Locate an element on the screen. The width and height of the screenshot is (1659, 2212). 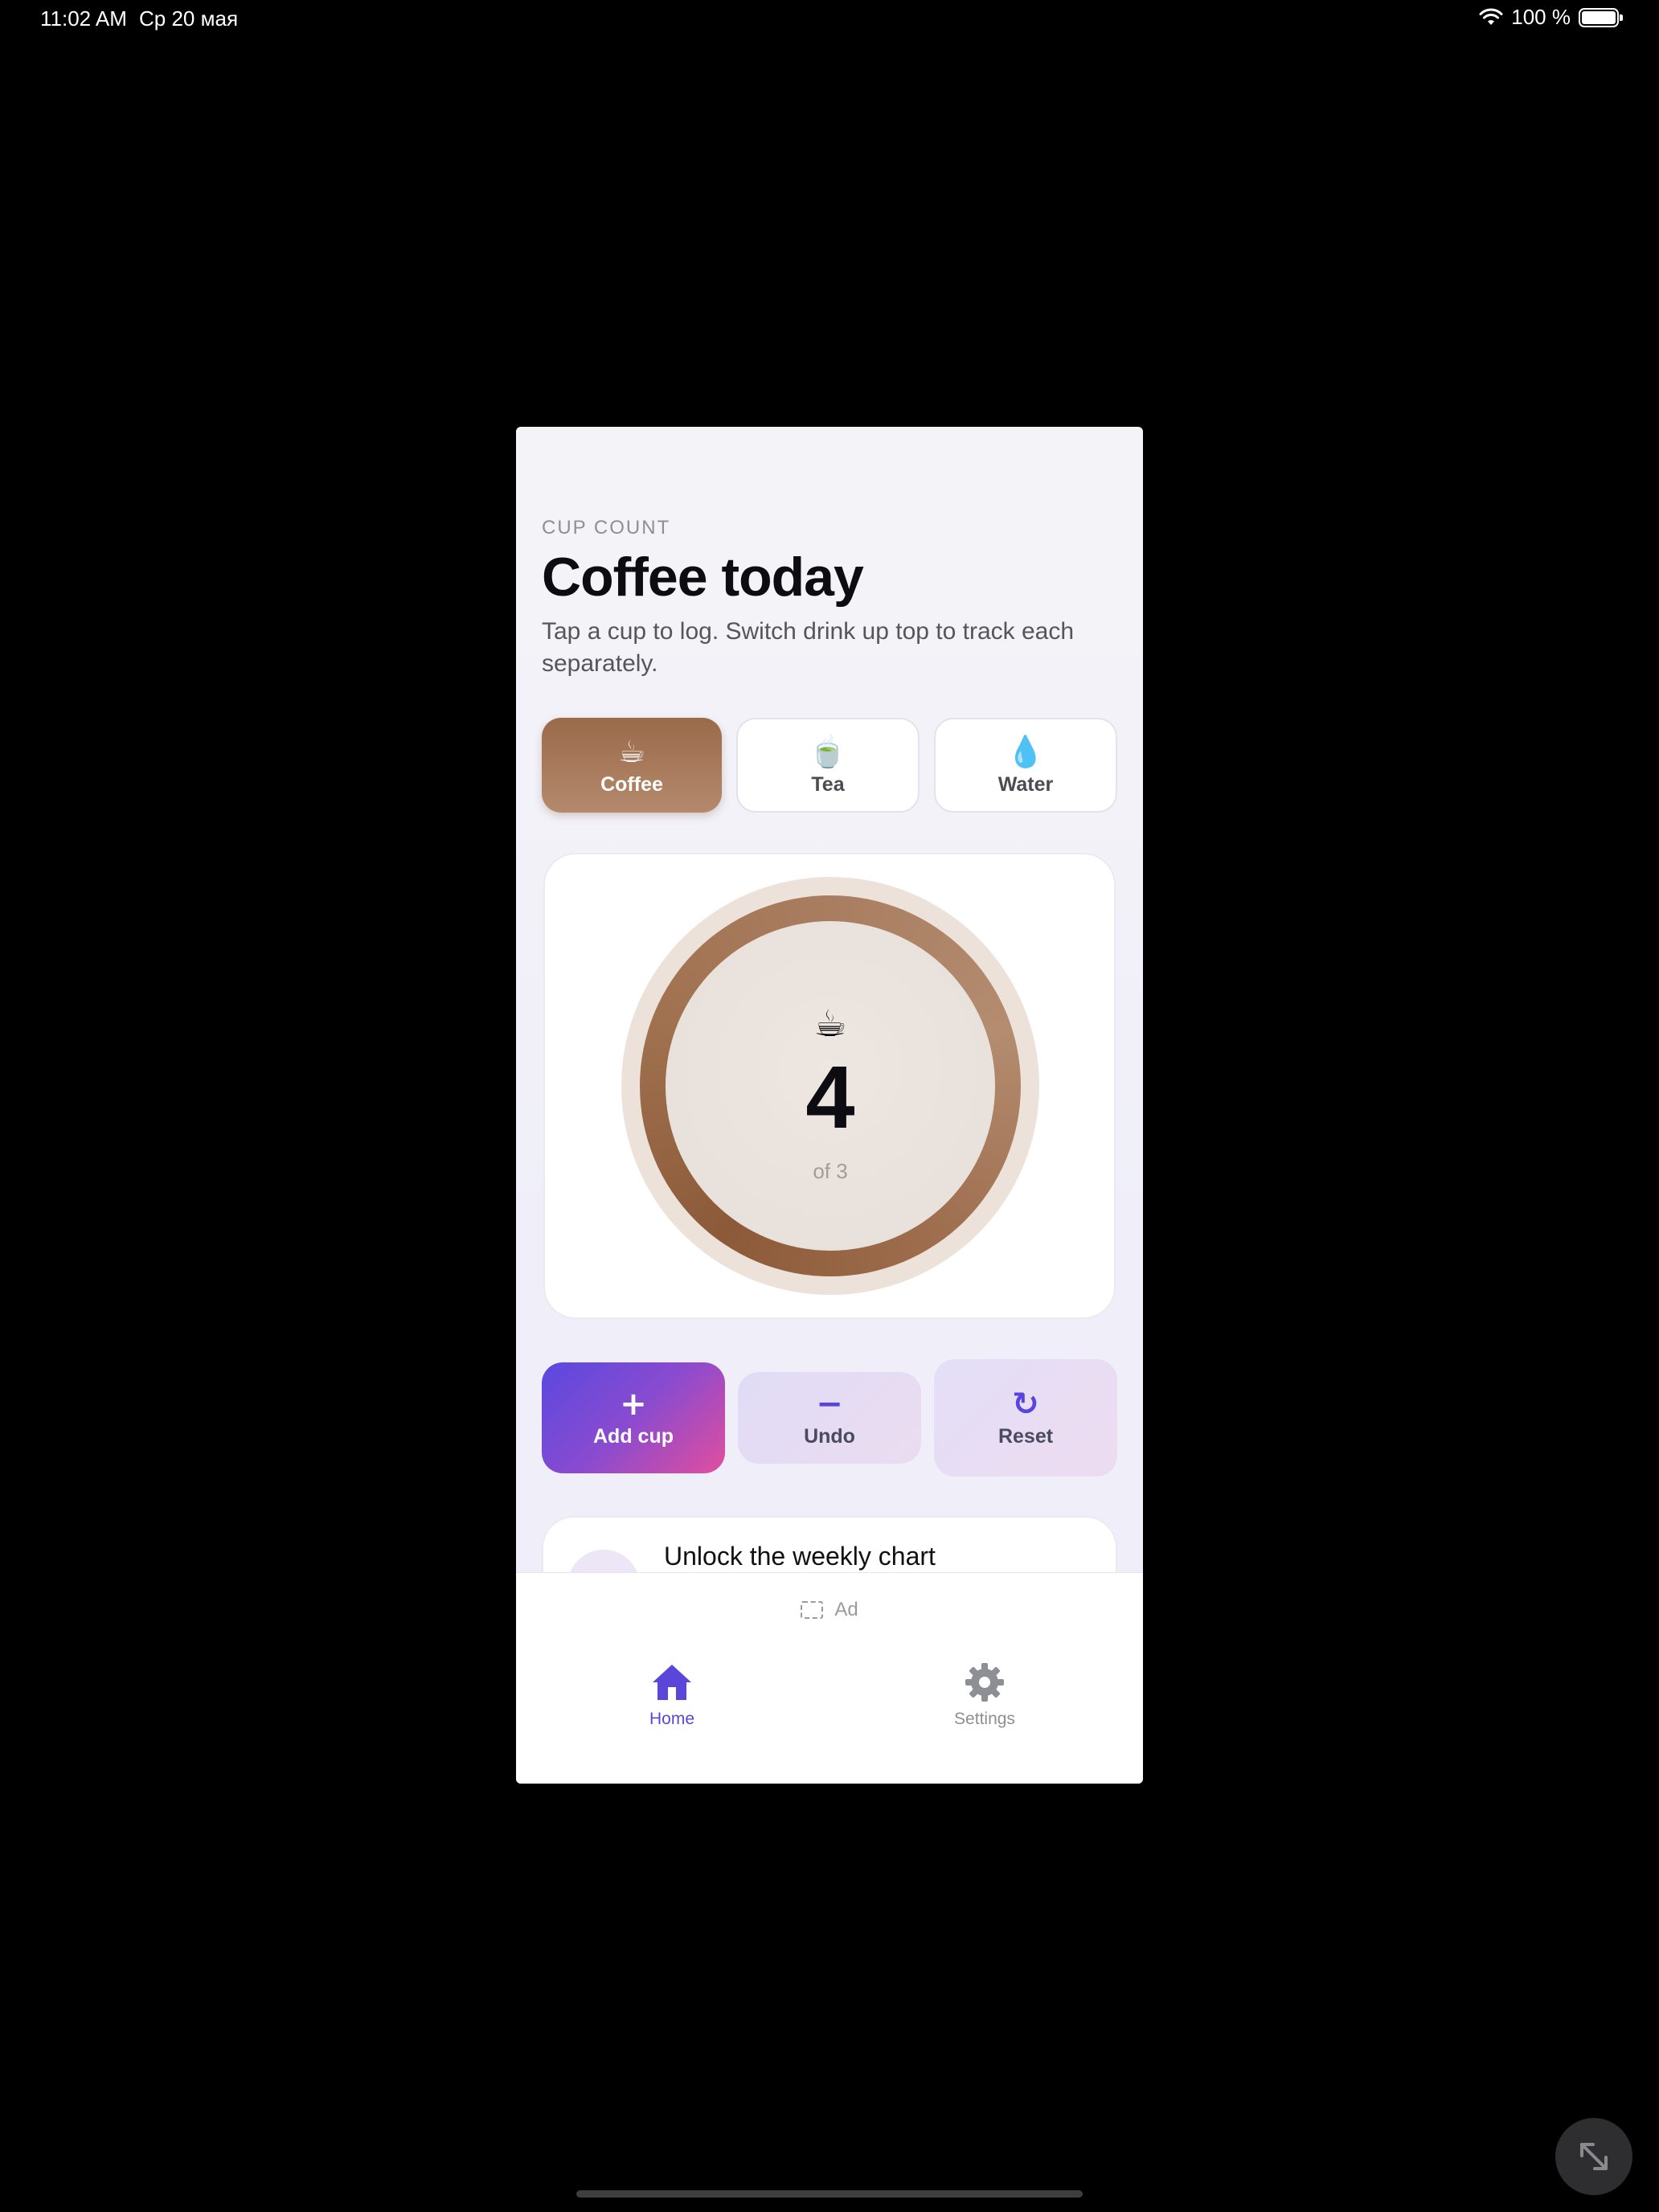
drink-tab-label: Tea is located at coordinates (828, 784).